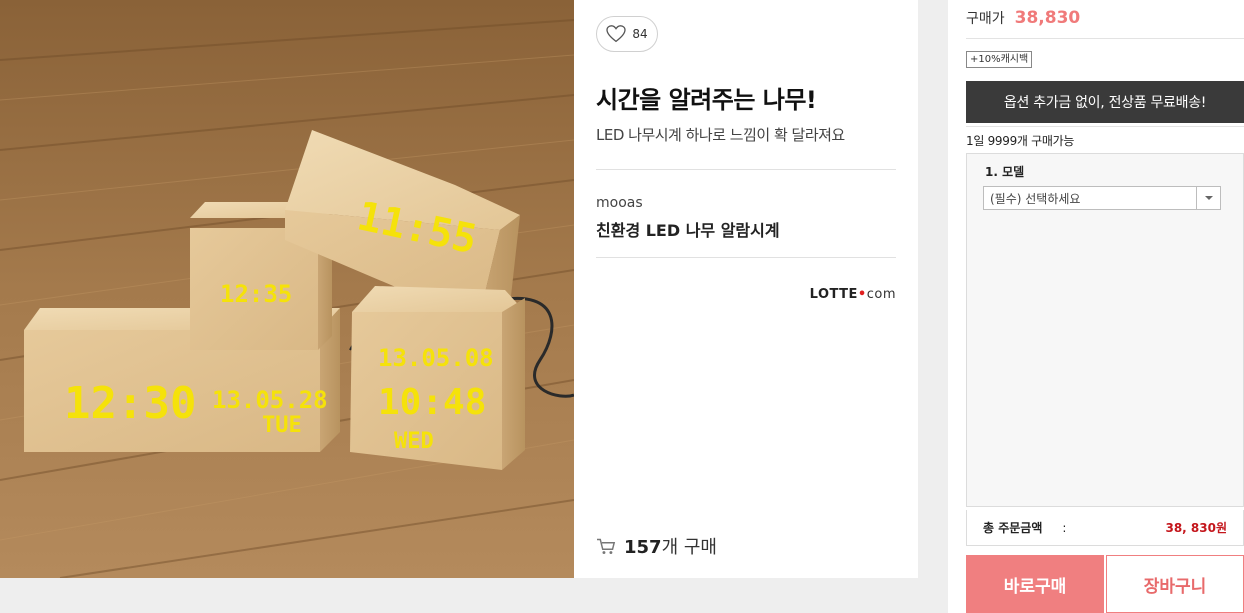  I want to click on product-name: 친환경 LED 나무 알람시계, so click(688, 230).